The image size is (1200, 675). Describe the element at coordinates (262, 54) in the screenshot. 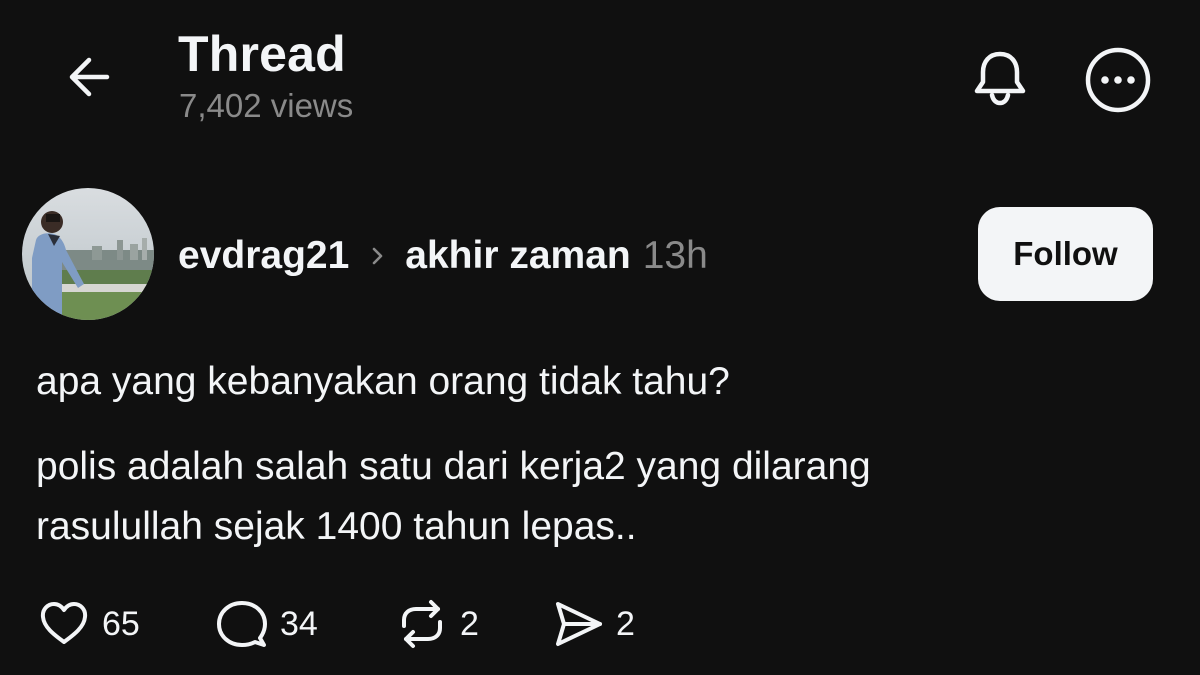

I see `page-title: Thread` at that location.